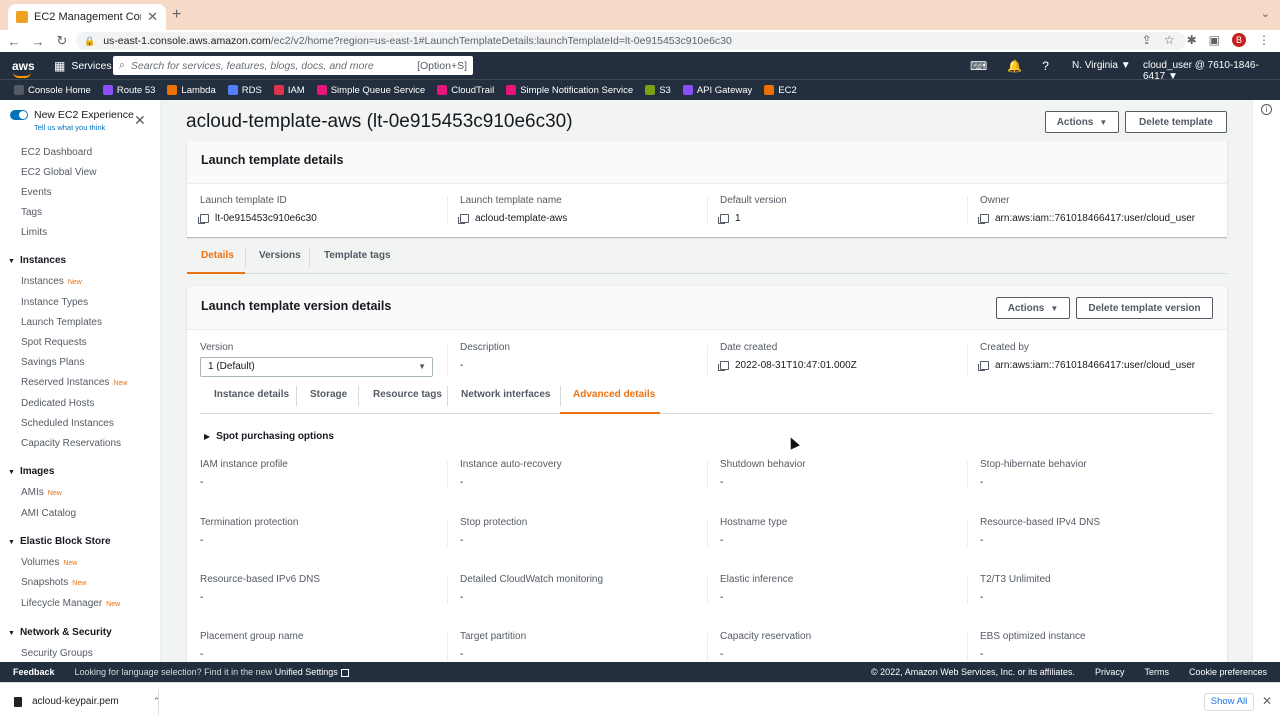  What do you see at coordinates (70, 603) in the screenshot?
I see `sidebar-item: Lifecycle Manager New` at bounding box center [70, 603].